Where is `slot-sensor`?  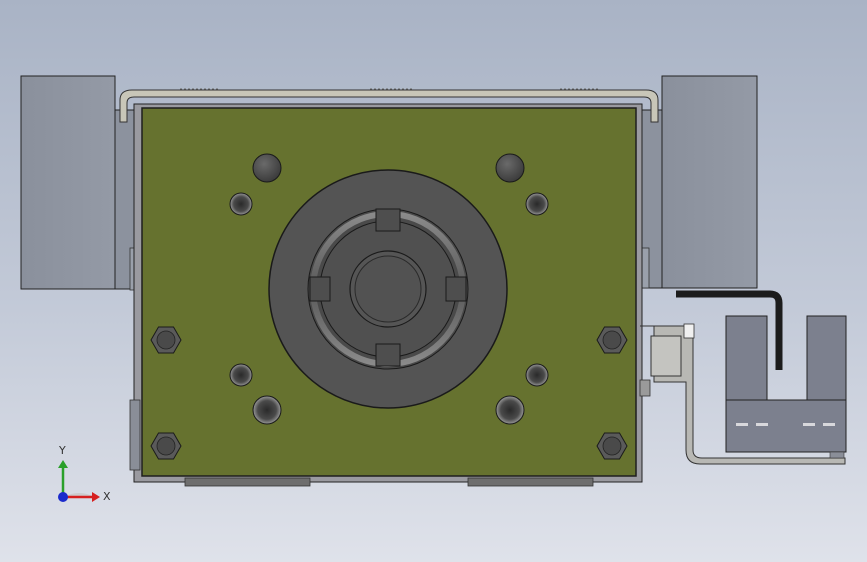
slot-sensor is located at coordinates (786, 387).